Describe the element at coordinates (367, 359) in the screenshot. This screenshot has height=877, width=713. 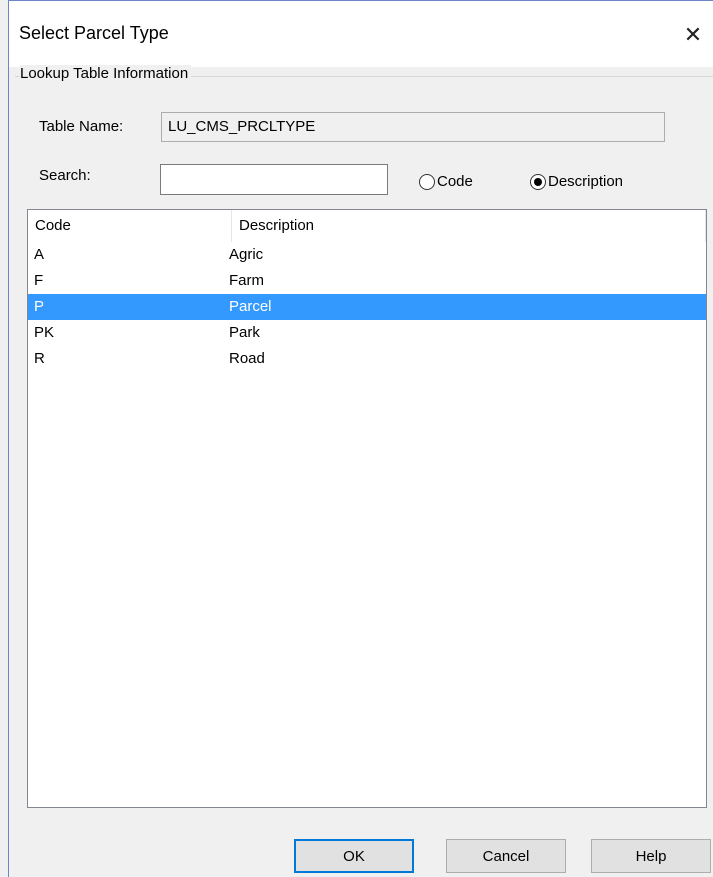
I see `list-row-road: R Road` at that location.